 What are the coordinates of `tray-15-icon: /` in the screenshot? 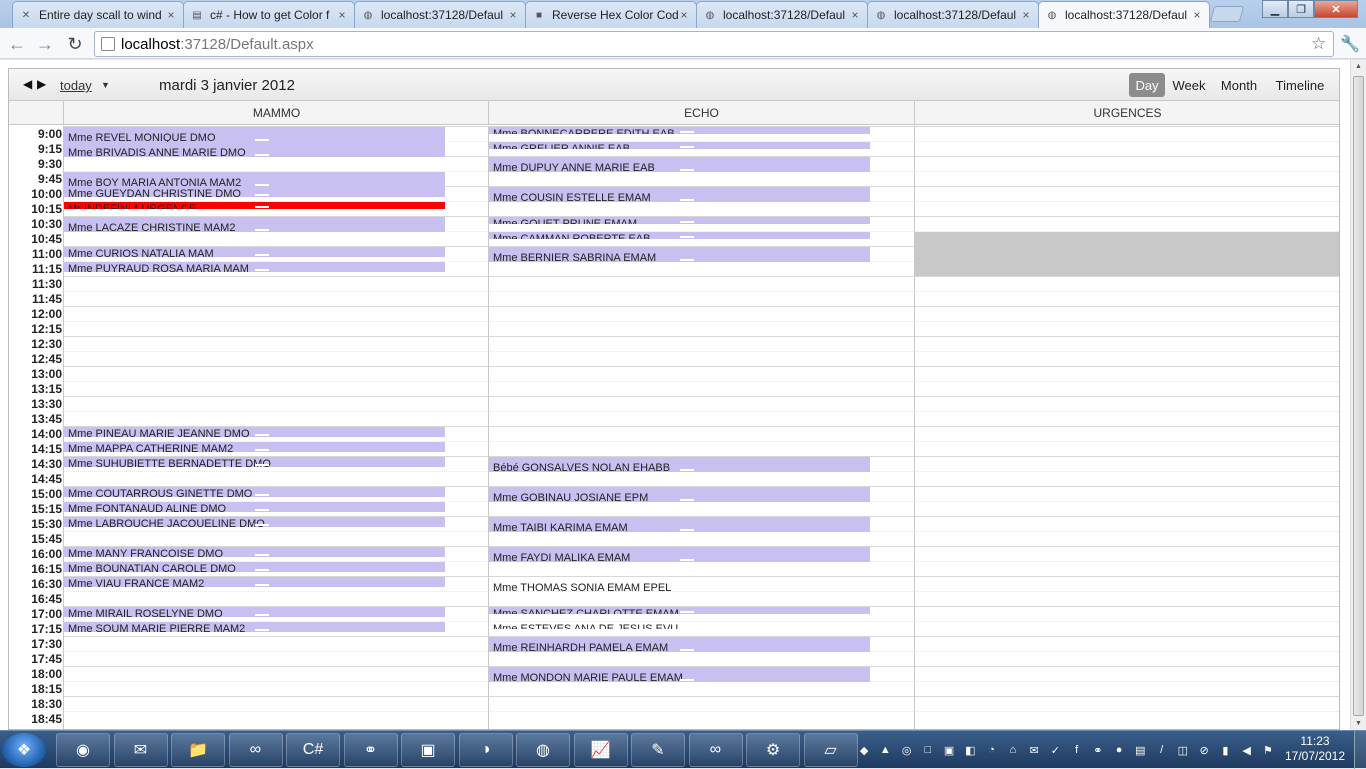 It's located at (1162, 750).